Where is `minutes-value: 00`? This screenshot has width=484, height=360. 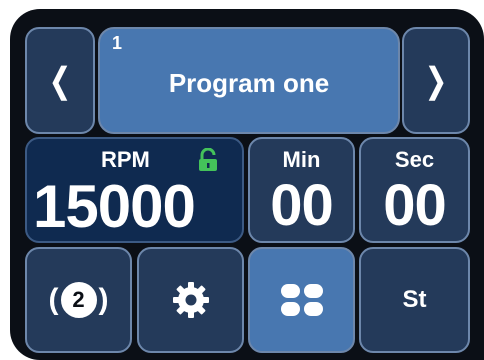 minutes-value: 00 is located at coordinates (302, 205).